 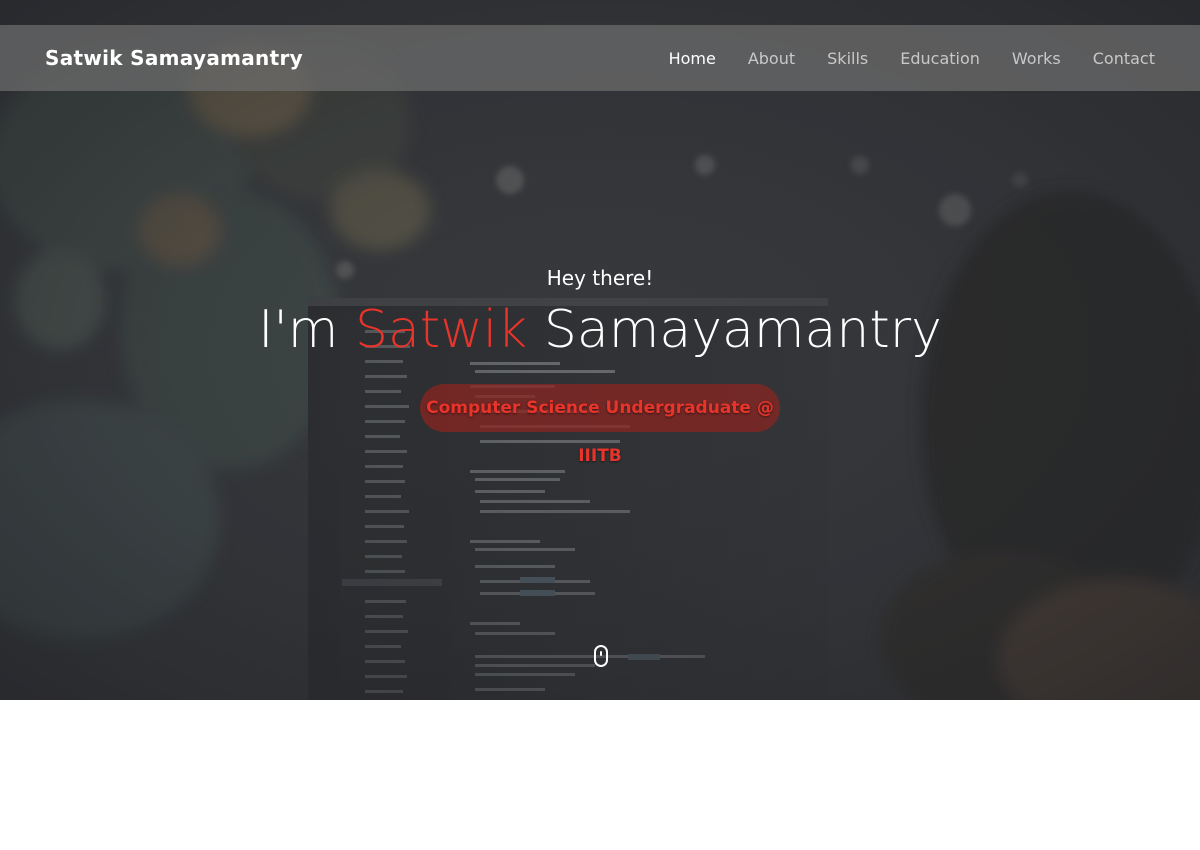 I want to click on headline-last-name: Samayamantry, so click(x=742, y=330).